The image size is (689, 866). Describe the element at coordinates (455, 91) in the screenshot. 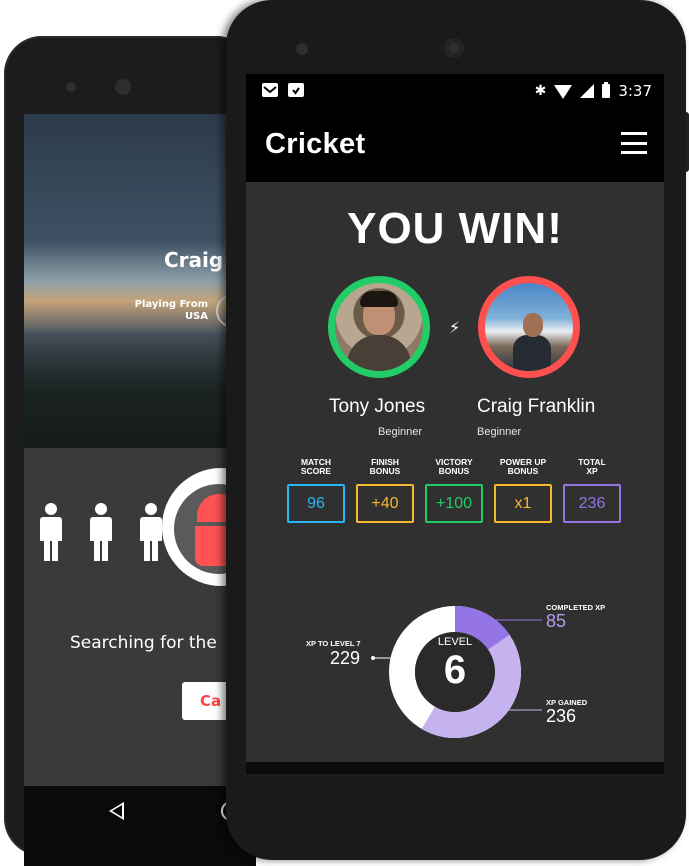

I see `status-bar: ✱ 3:37` at that location.